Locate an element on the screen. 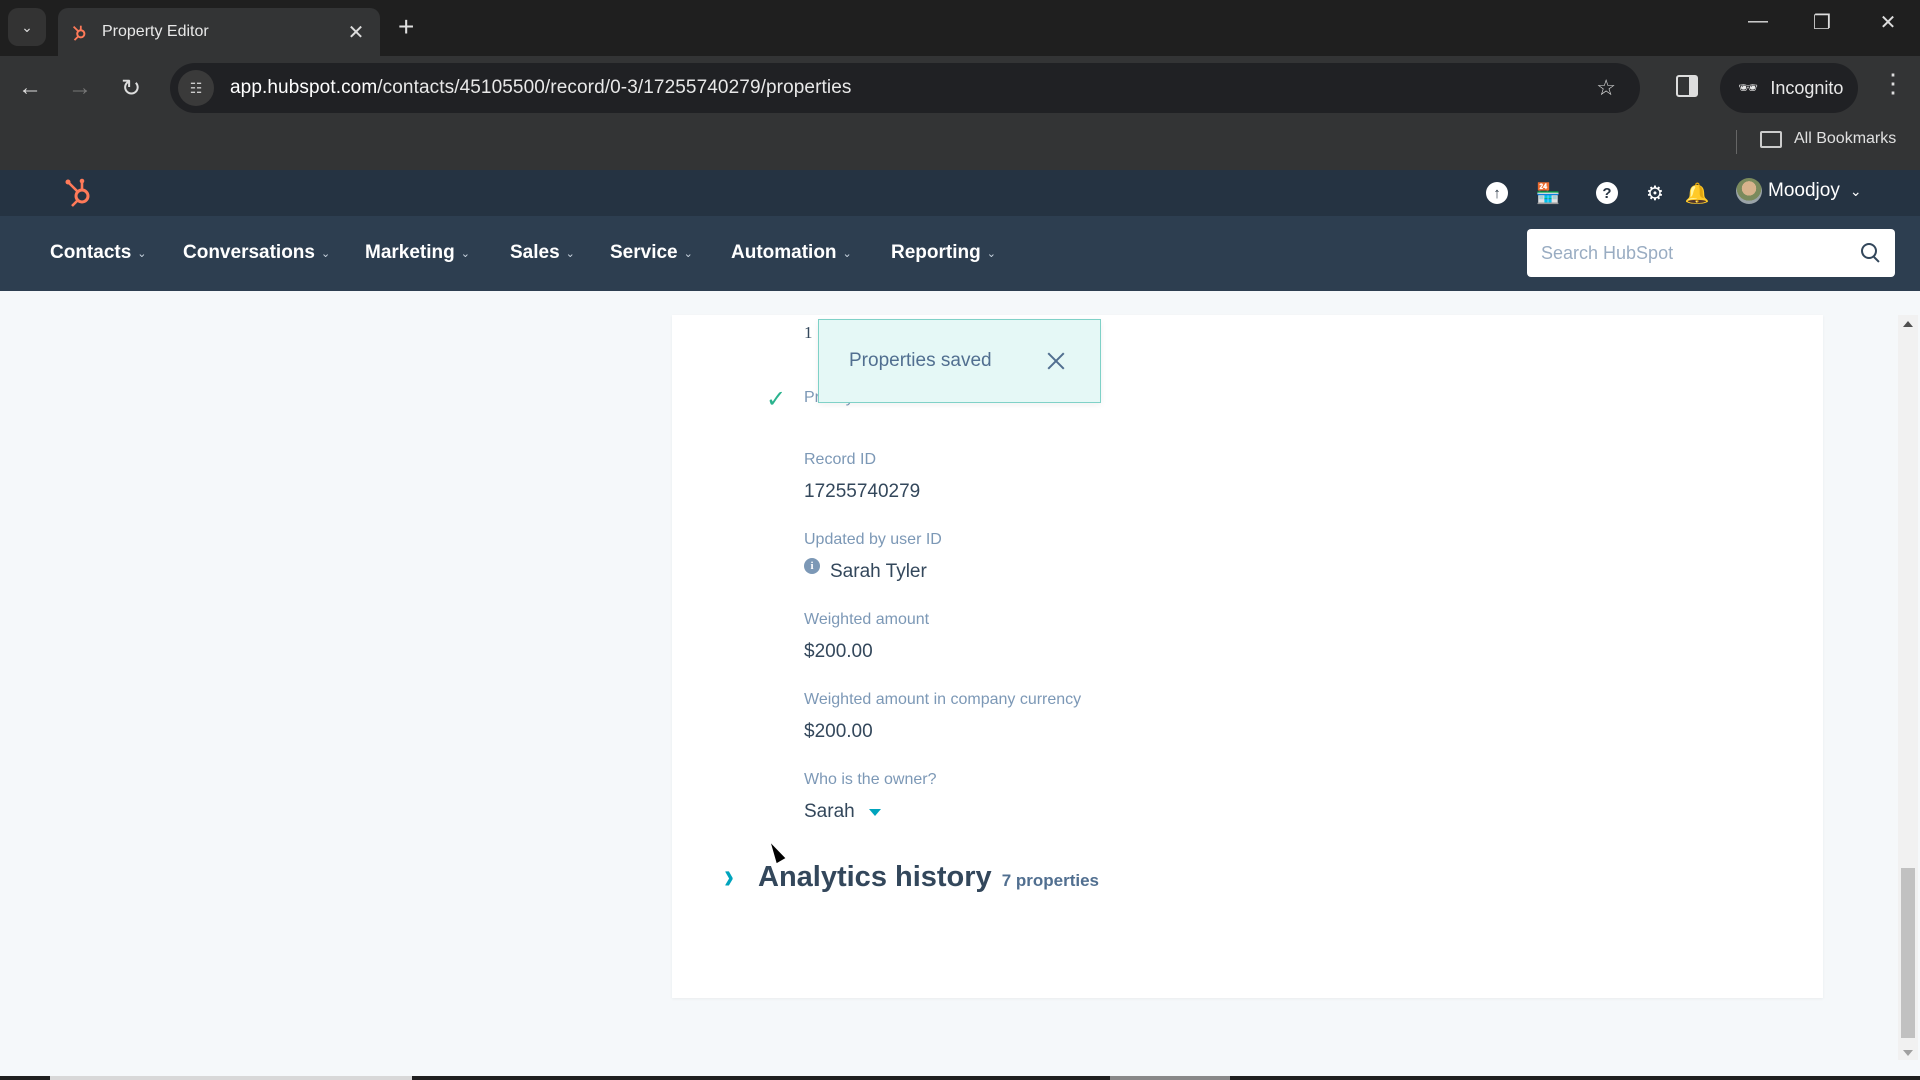 This screenshot has height=1080, width=1920. vertical-scrollbar is located at coordinates (1908, 687).